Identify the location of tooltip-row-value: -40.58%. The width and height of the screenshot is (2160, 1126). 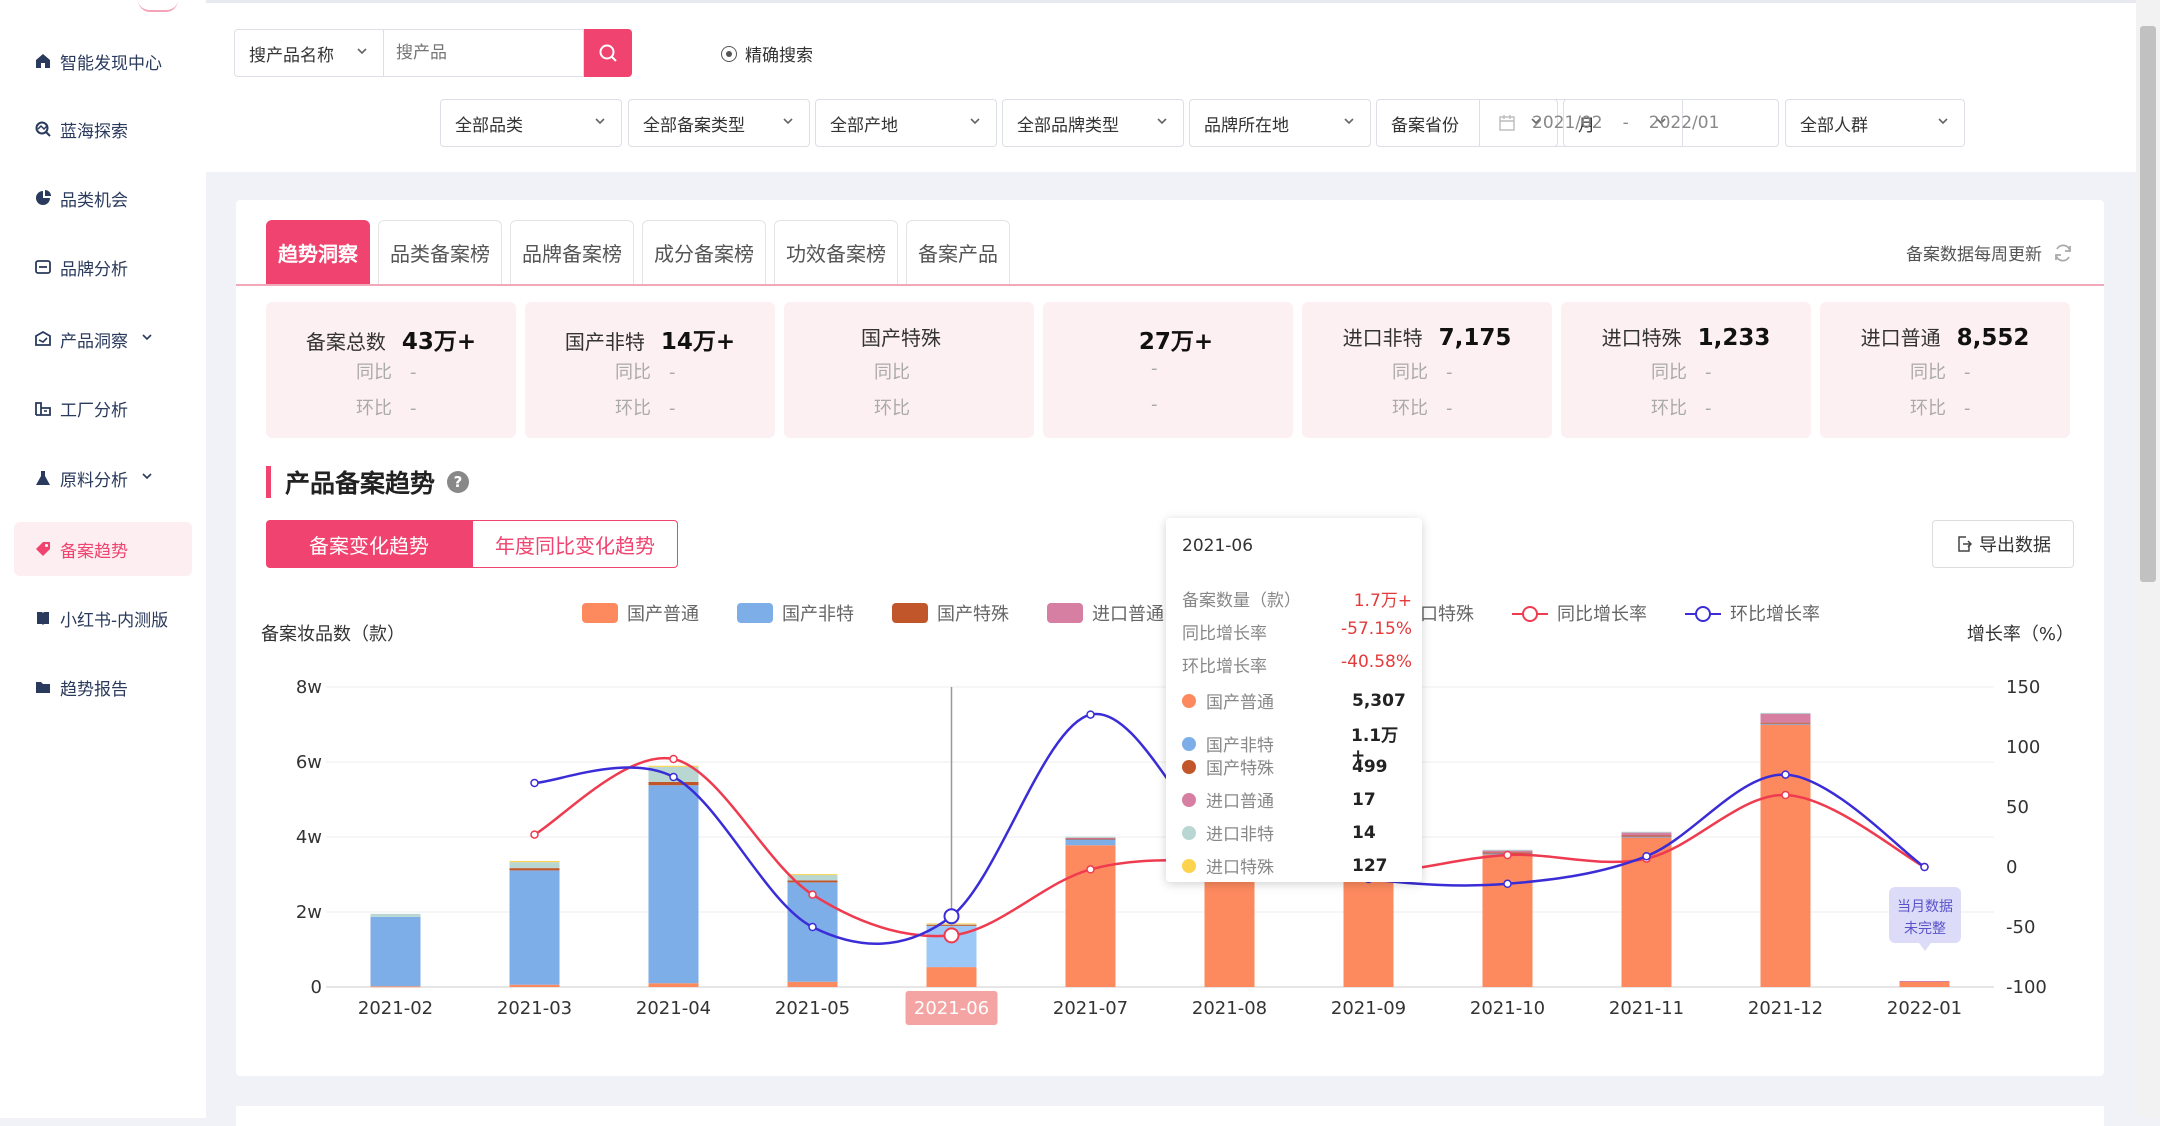
(1376, 662).